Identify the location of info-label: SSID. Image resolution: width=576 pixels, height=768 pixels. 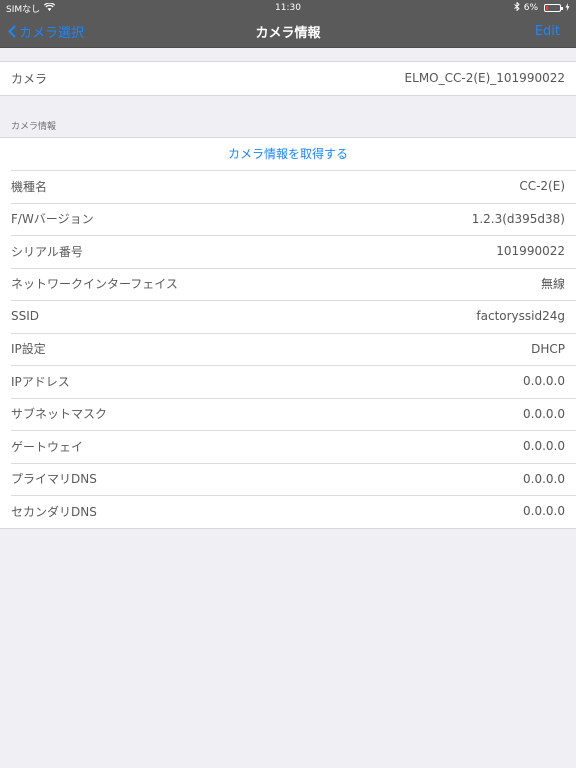
(25, 316).